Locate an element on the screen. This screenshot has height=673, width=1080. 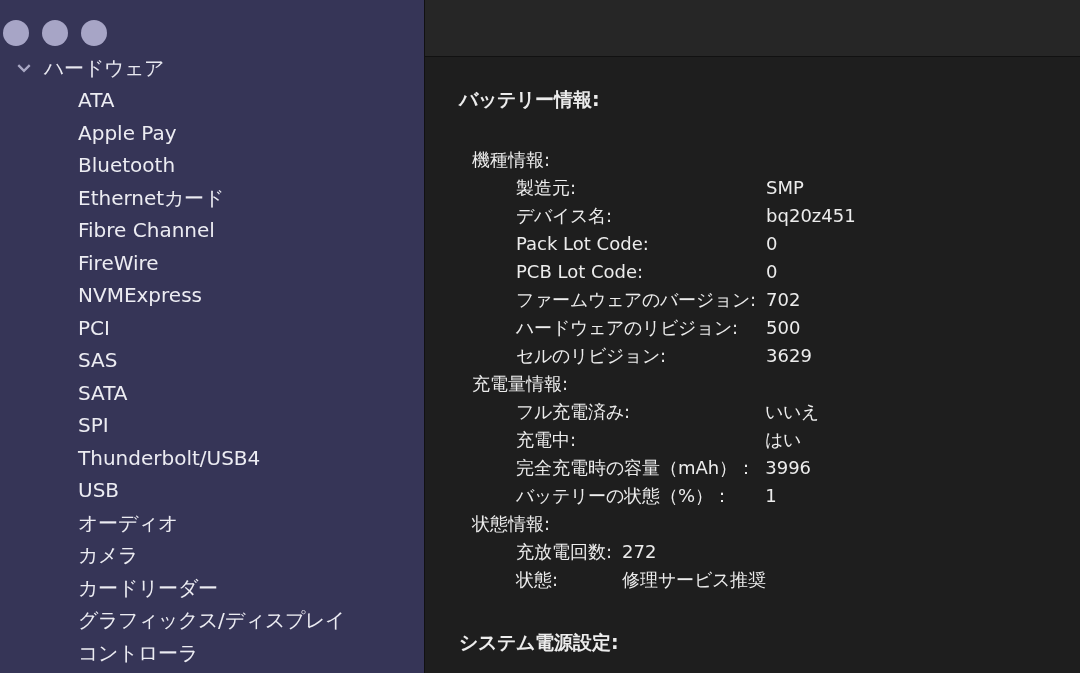
sidebar-item: SATA is located at coordinates (212, 392).